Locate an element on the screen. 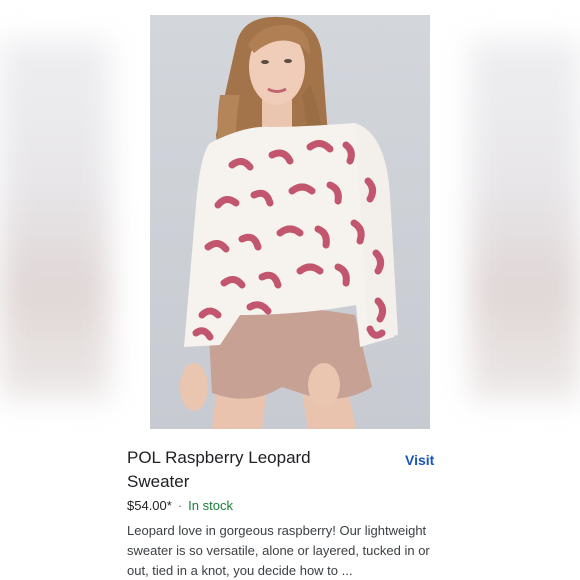 This screenshot has height=580, width=580. price-row: $54.00* · In stock is located at coordinates (180, 505).